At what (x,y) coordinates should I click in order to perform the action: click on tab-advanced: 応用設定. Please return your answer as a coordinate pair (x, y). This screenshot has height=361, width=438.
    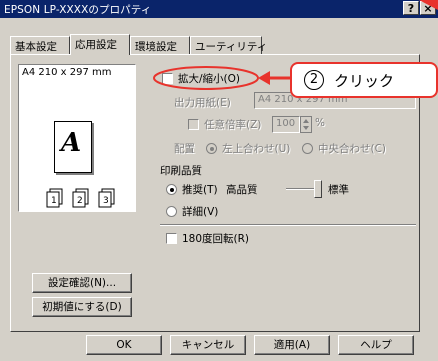
    Looking at the image, I should click on (100, 44).